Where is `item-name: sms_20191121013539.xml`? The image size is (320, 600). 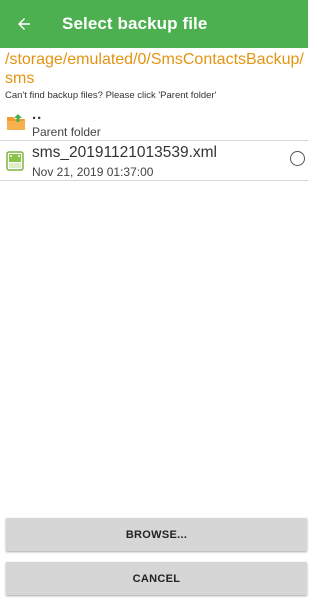
item-name: sms_20191121013539.xml is located at coordinates (124, 152).